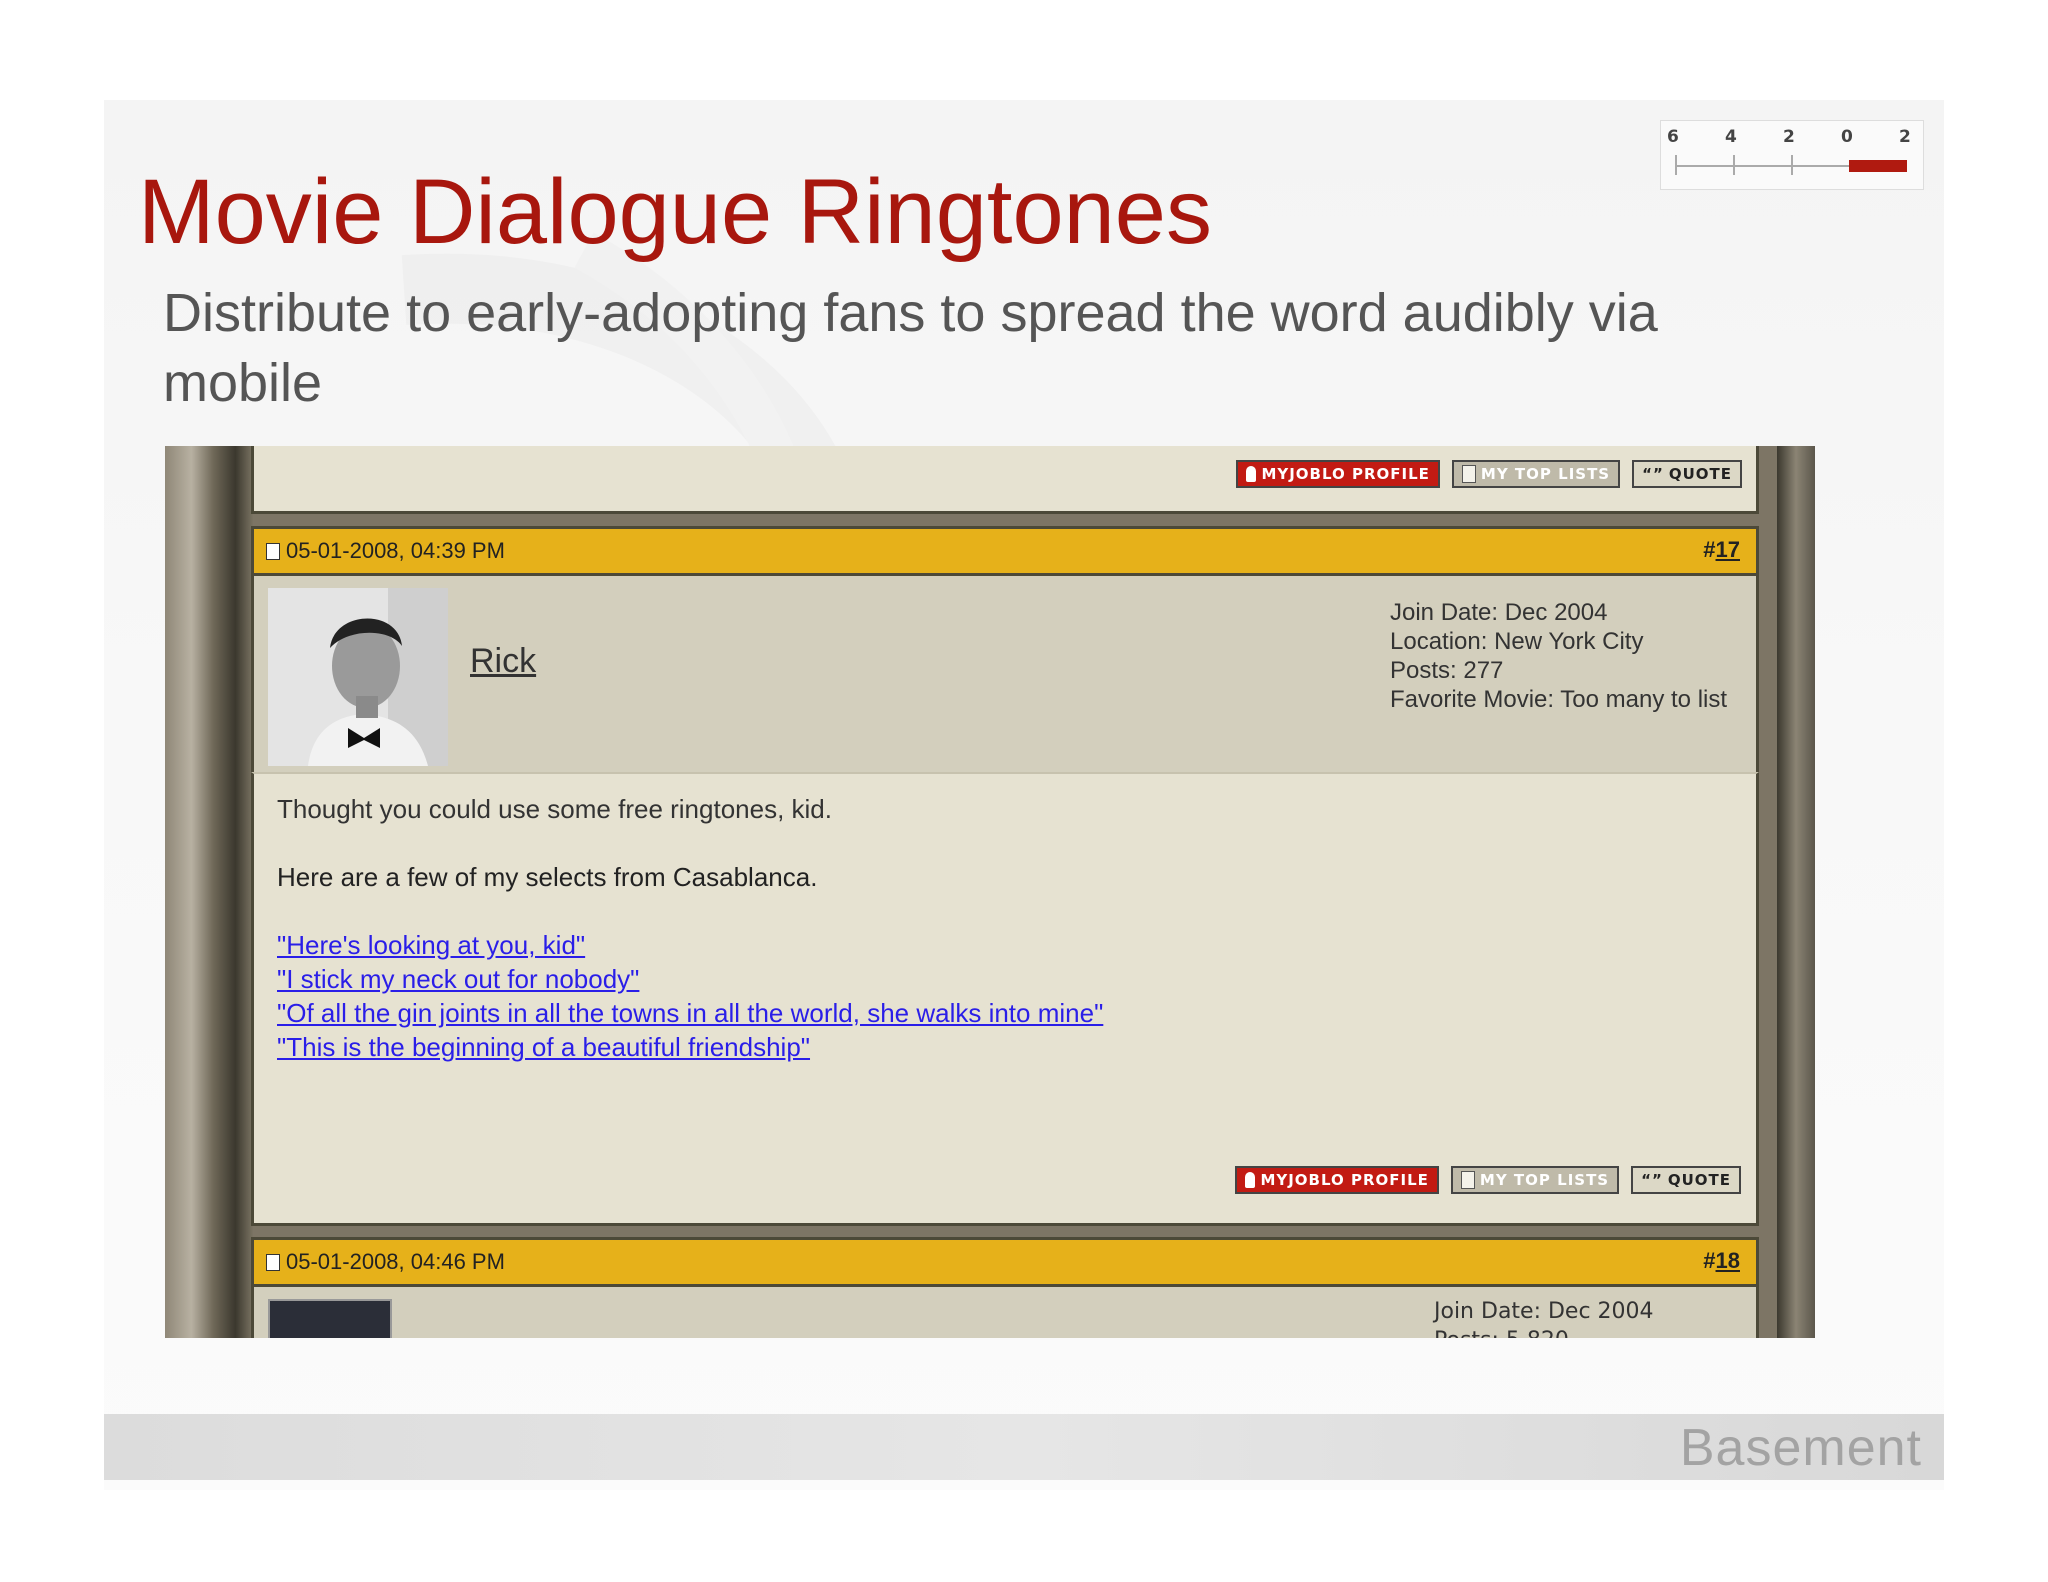 This screenshot has width=2048, height=1582. Describe the element at coordinates (395, 1261) in the screenshot. I see `post-date-text: 05-01-2008, 04:46 PM` at that location.